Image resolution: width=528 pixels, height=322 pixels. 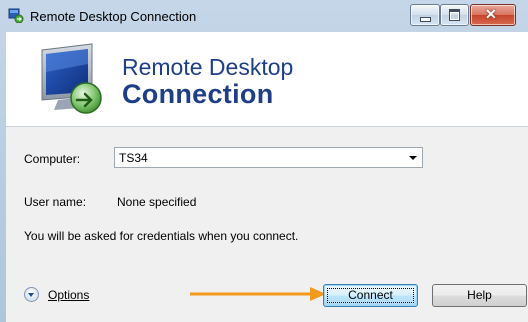 I want to click on computer-value: TS34, so click(x=133, y=158).